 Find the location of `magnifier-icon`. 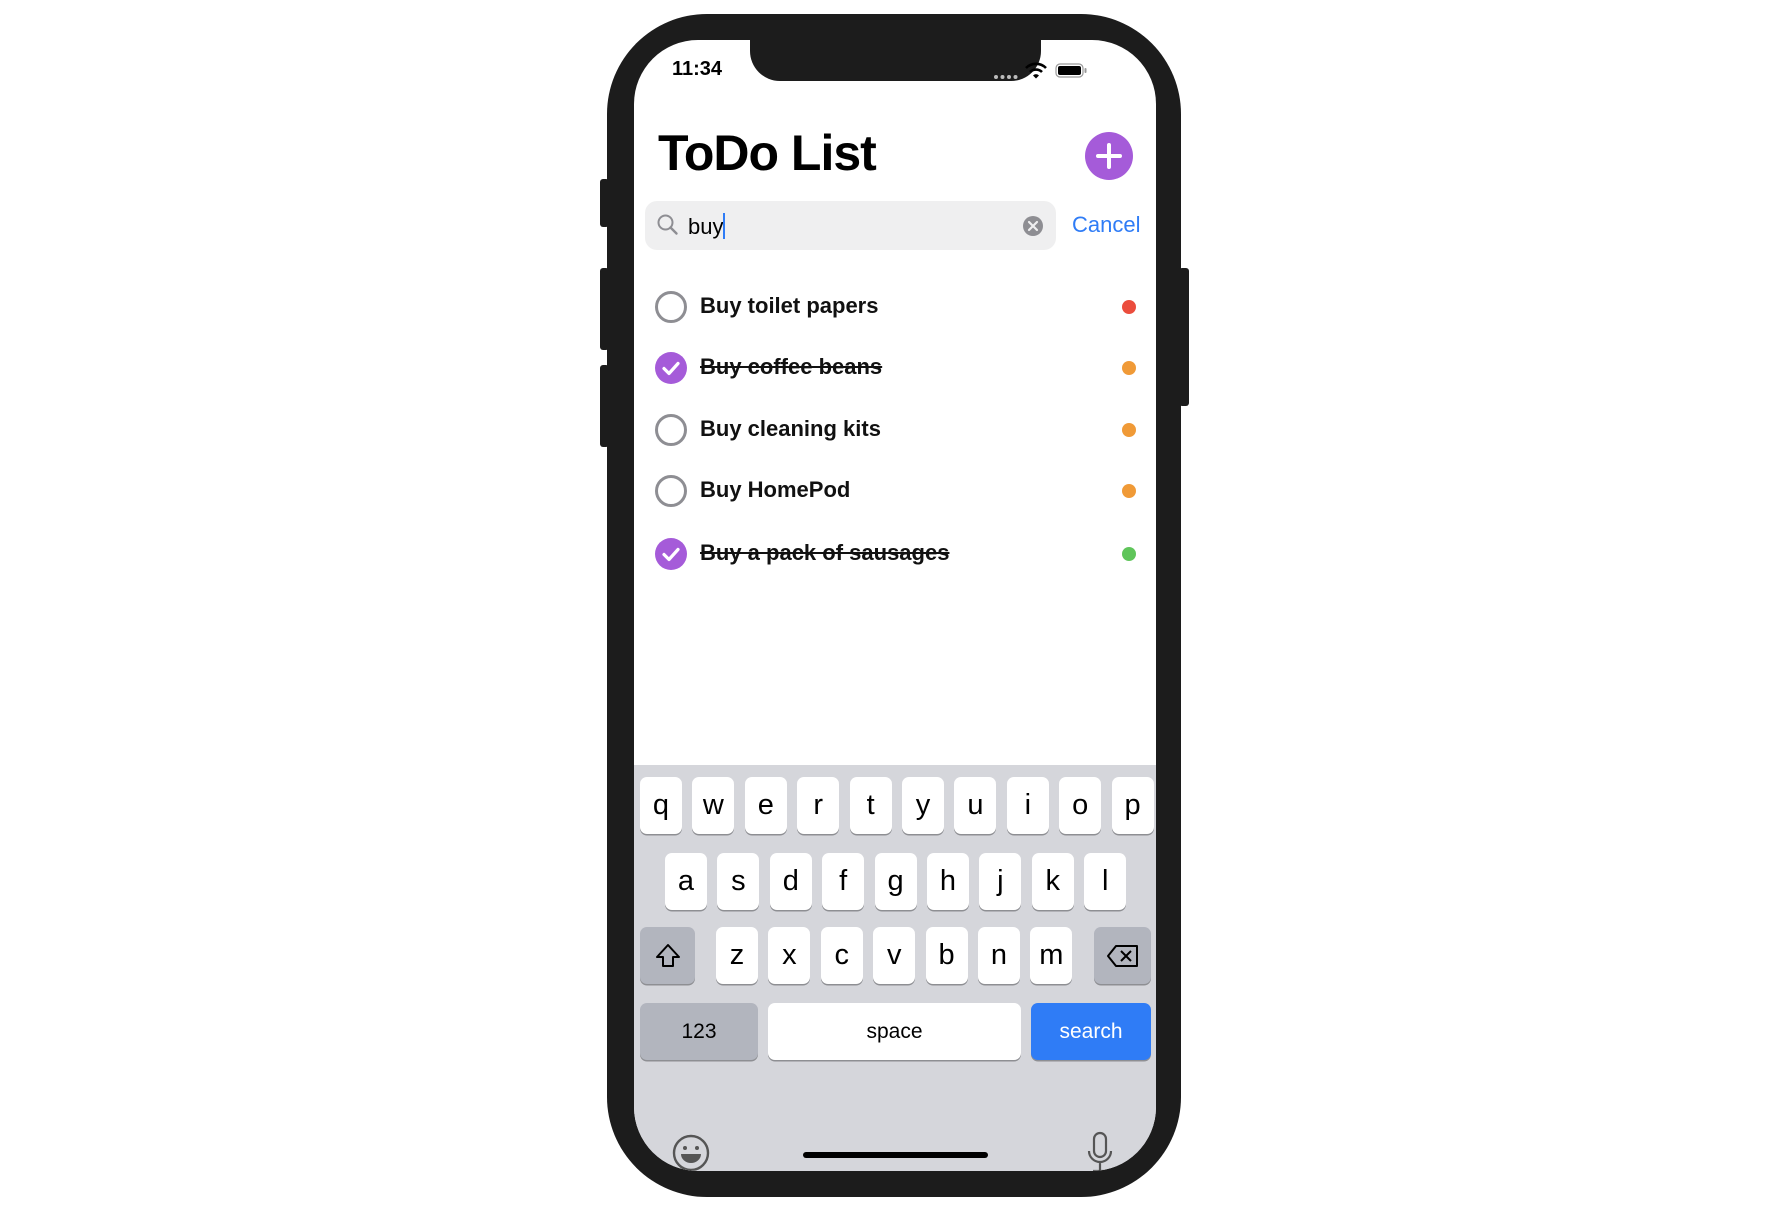

magnifier-icon is located at coordinates (667, 224).